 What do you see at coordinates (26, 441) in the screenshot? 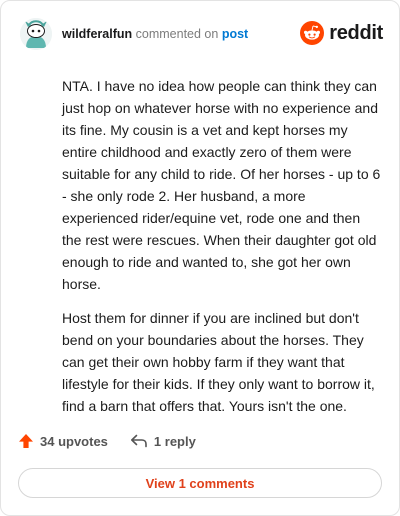
I see `upvote-arrow-icon` at bounding box center [26, 441].